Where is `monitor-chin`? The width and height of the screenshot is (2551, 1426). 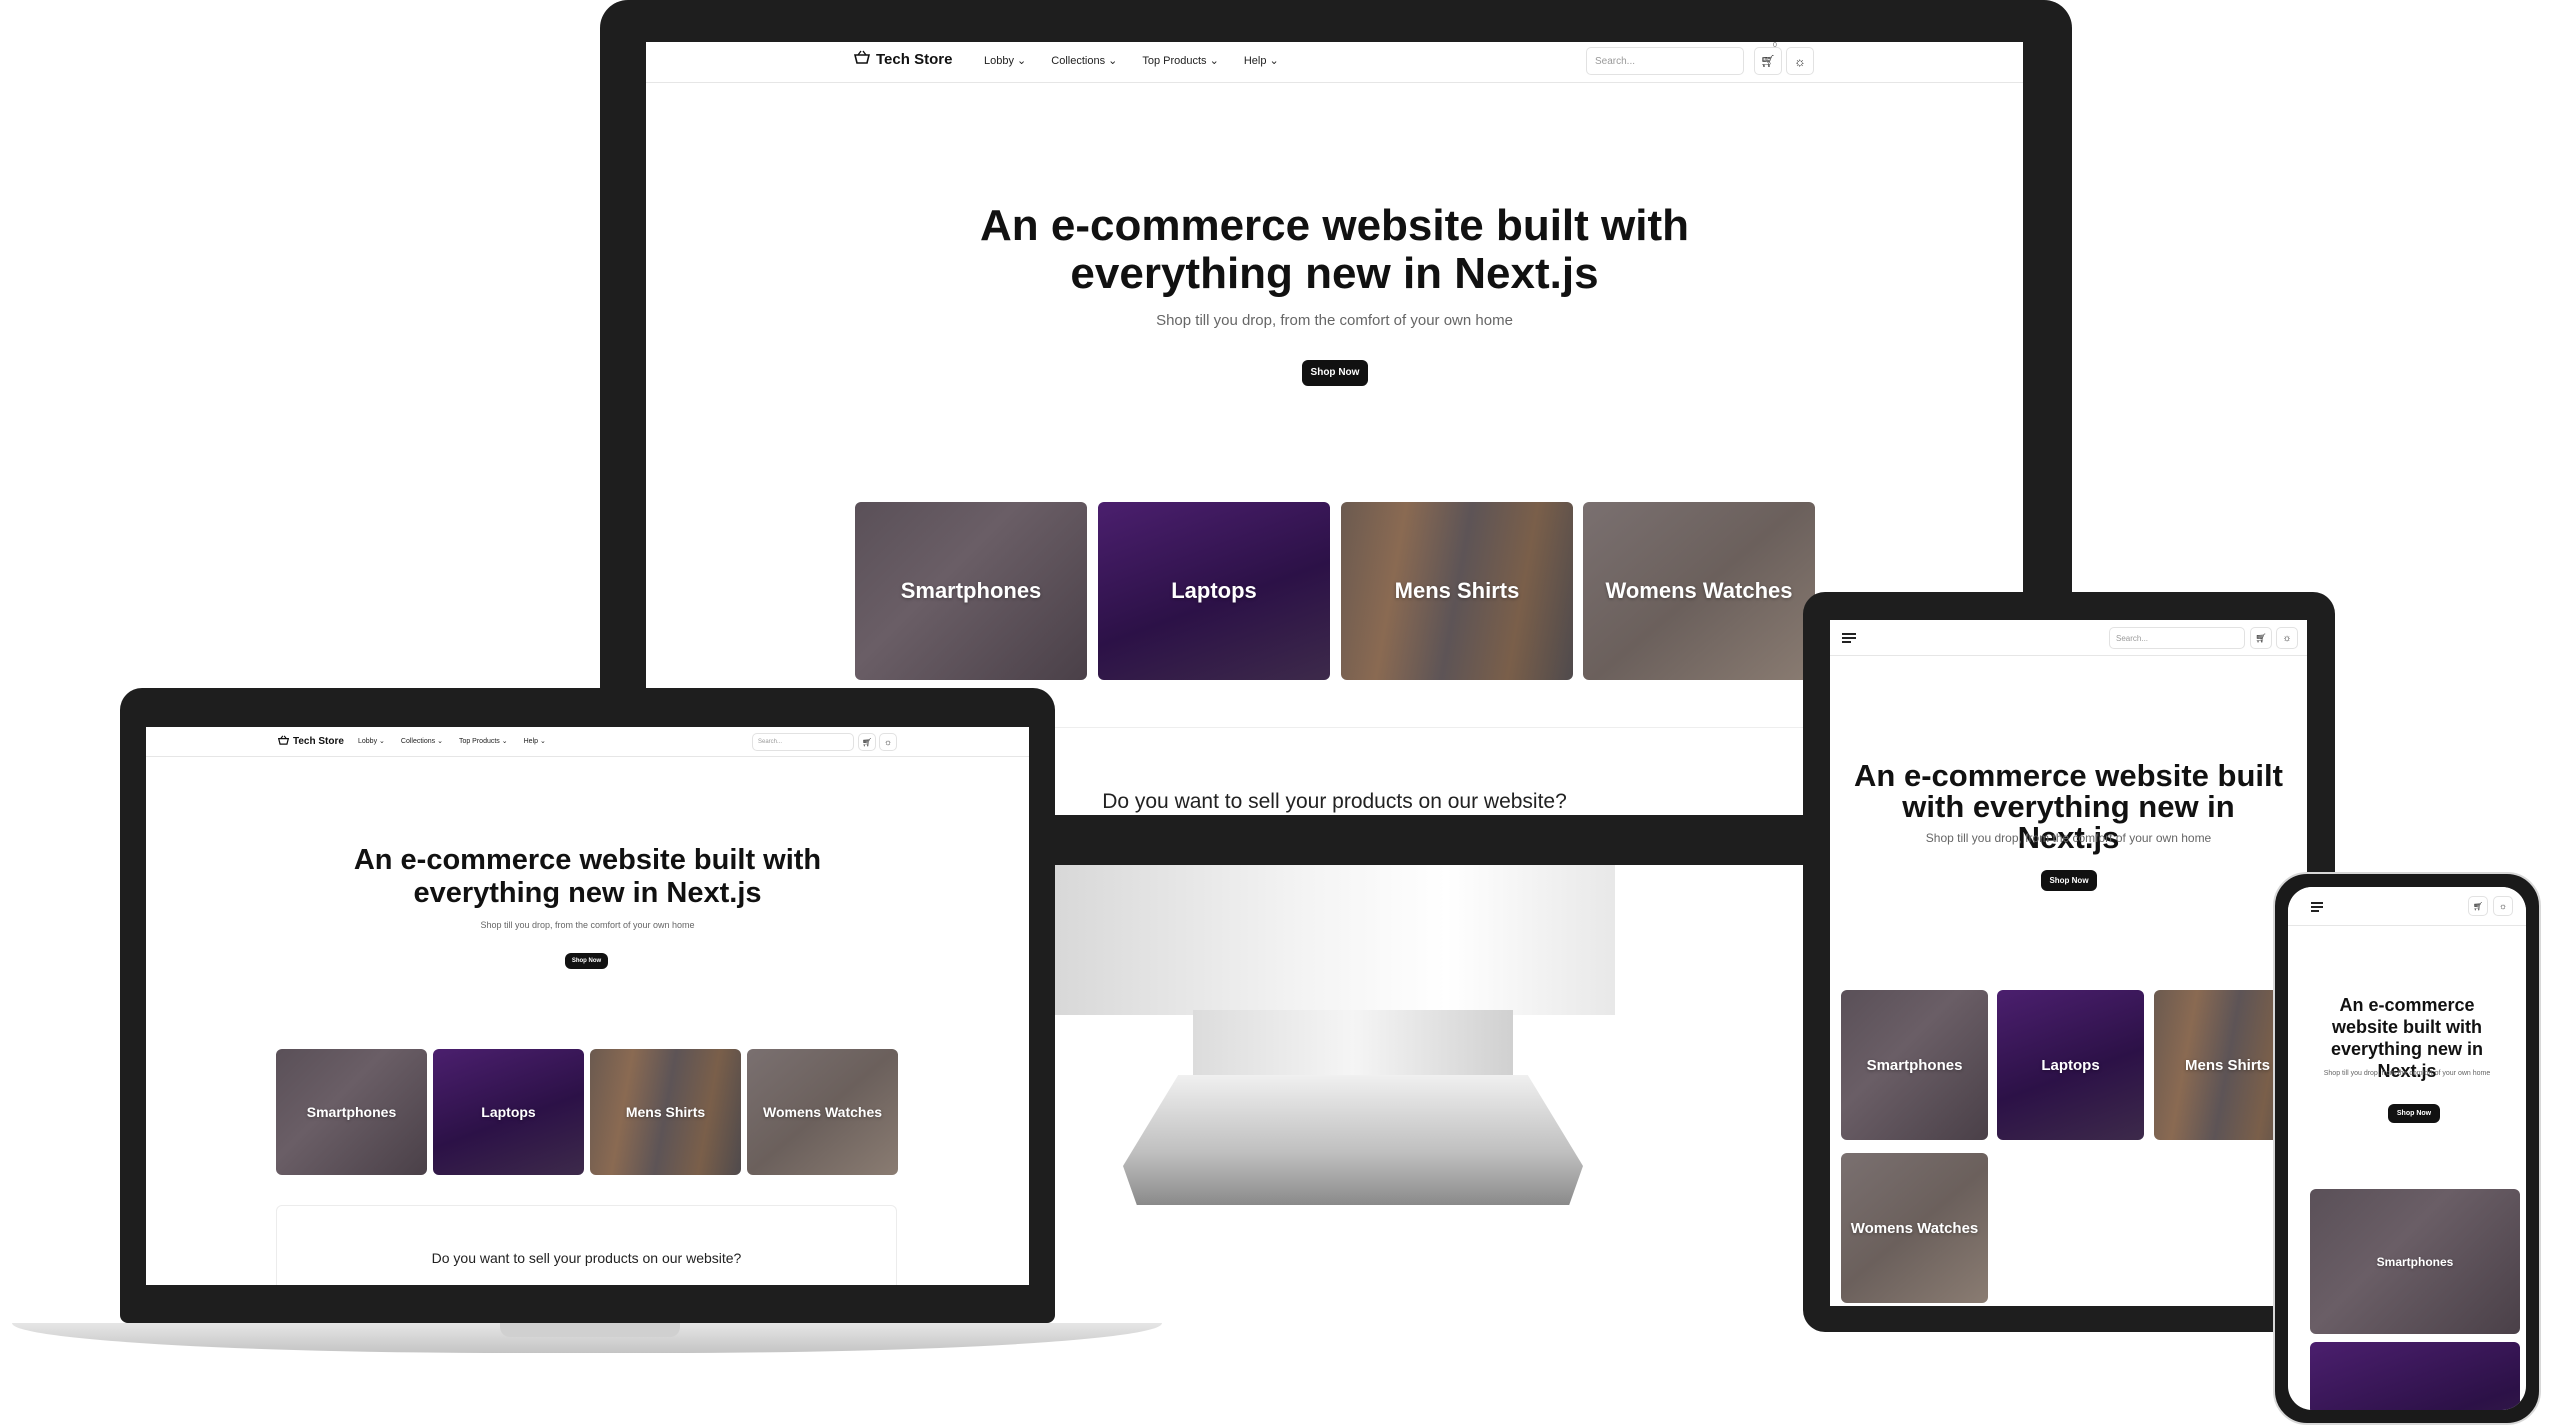
monitor-chin is located at coordinates (1427, 840).